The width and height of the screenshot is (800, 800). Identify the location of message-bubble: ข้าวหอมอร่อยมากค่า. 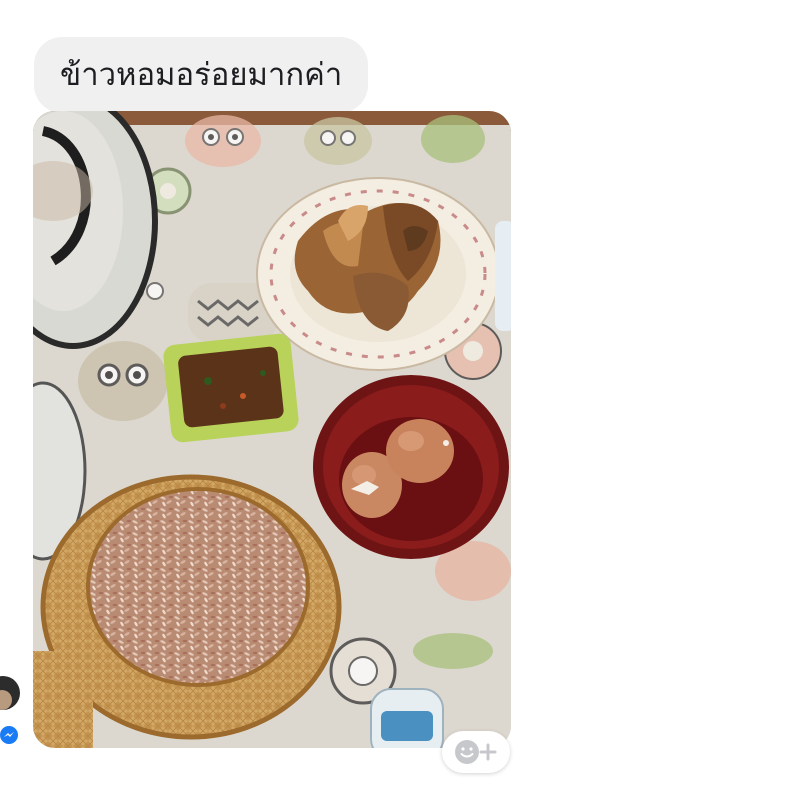
(201, 75).